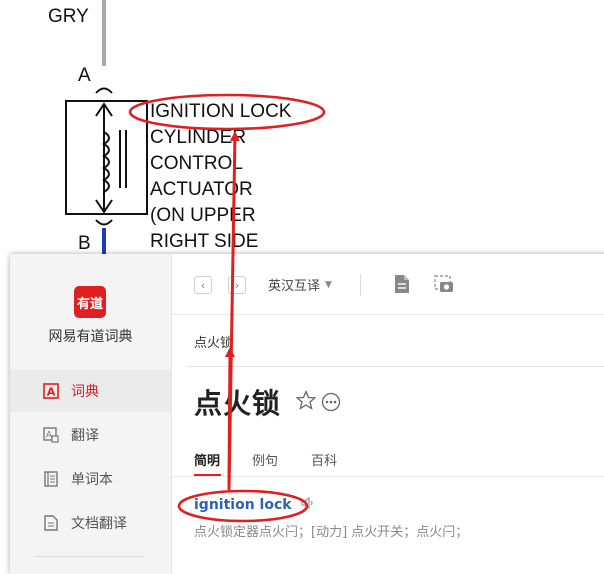 This screenshot has width=604, height=574. What do you see at coordinates (238, 403) in the screenshot?
I see `headword: 点火锁` at bounding box center [238, 403].